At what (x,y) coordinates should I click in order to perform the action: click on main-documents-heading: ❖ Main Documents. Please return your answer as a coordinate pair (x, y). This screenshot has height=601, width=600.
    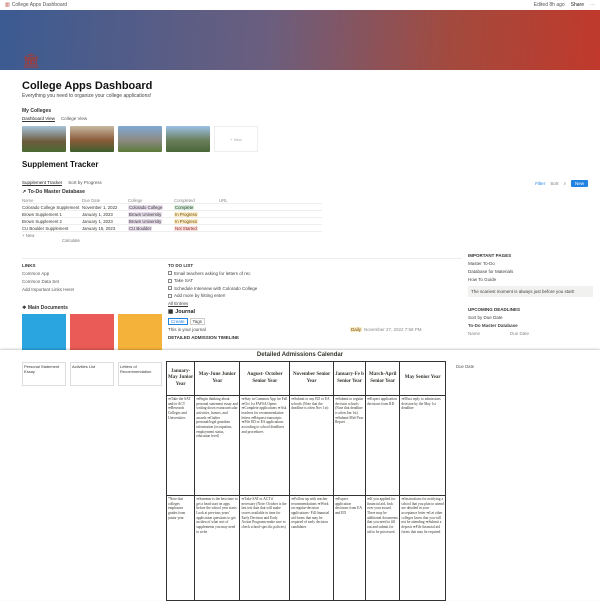
    Looking at the image, I should click on (45, 308).